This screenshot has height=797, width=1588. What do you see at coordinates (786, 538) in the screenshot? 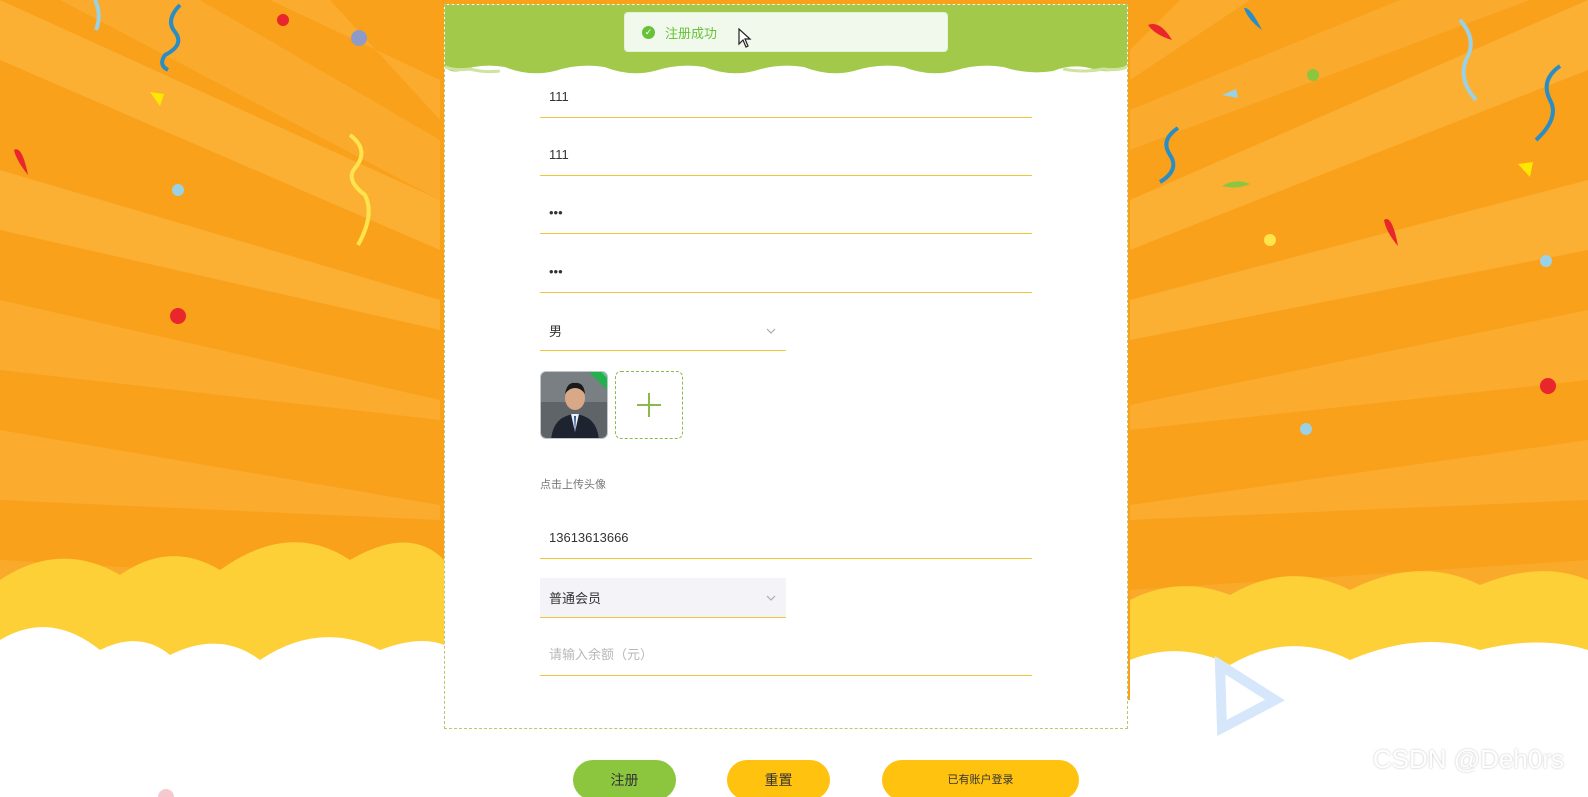
I see `phone-input` at bounding box center [786, 538].